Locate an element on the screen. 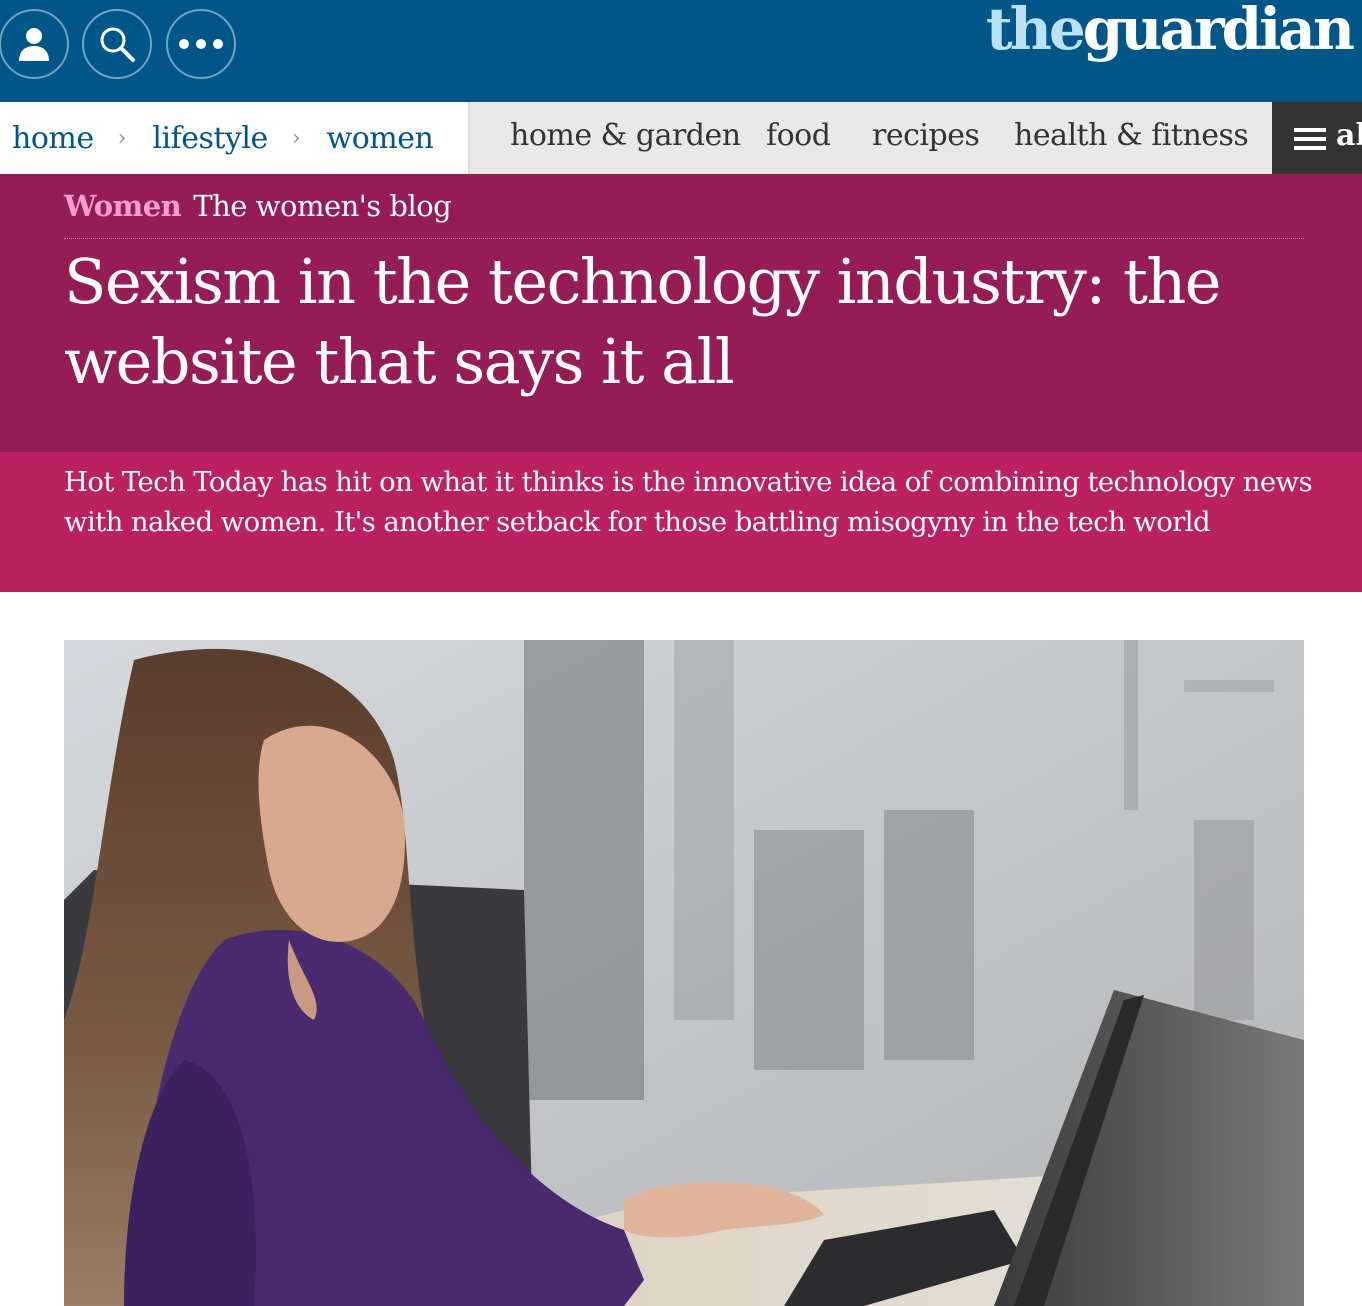 The width and height of the screenshot is (1362, 1306). section-label: Women is located at coordinates (123, 206).